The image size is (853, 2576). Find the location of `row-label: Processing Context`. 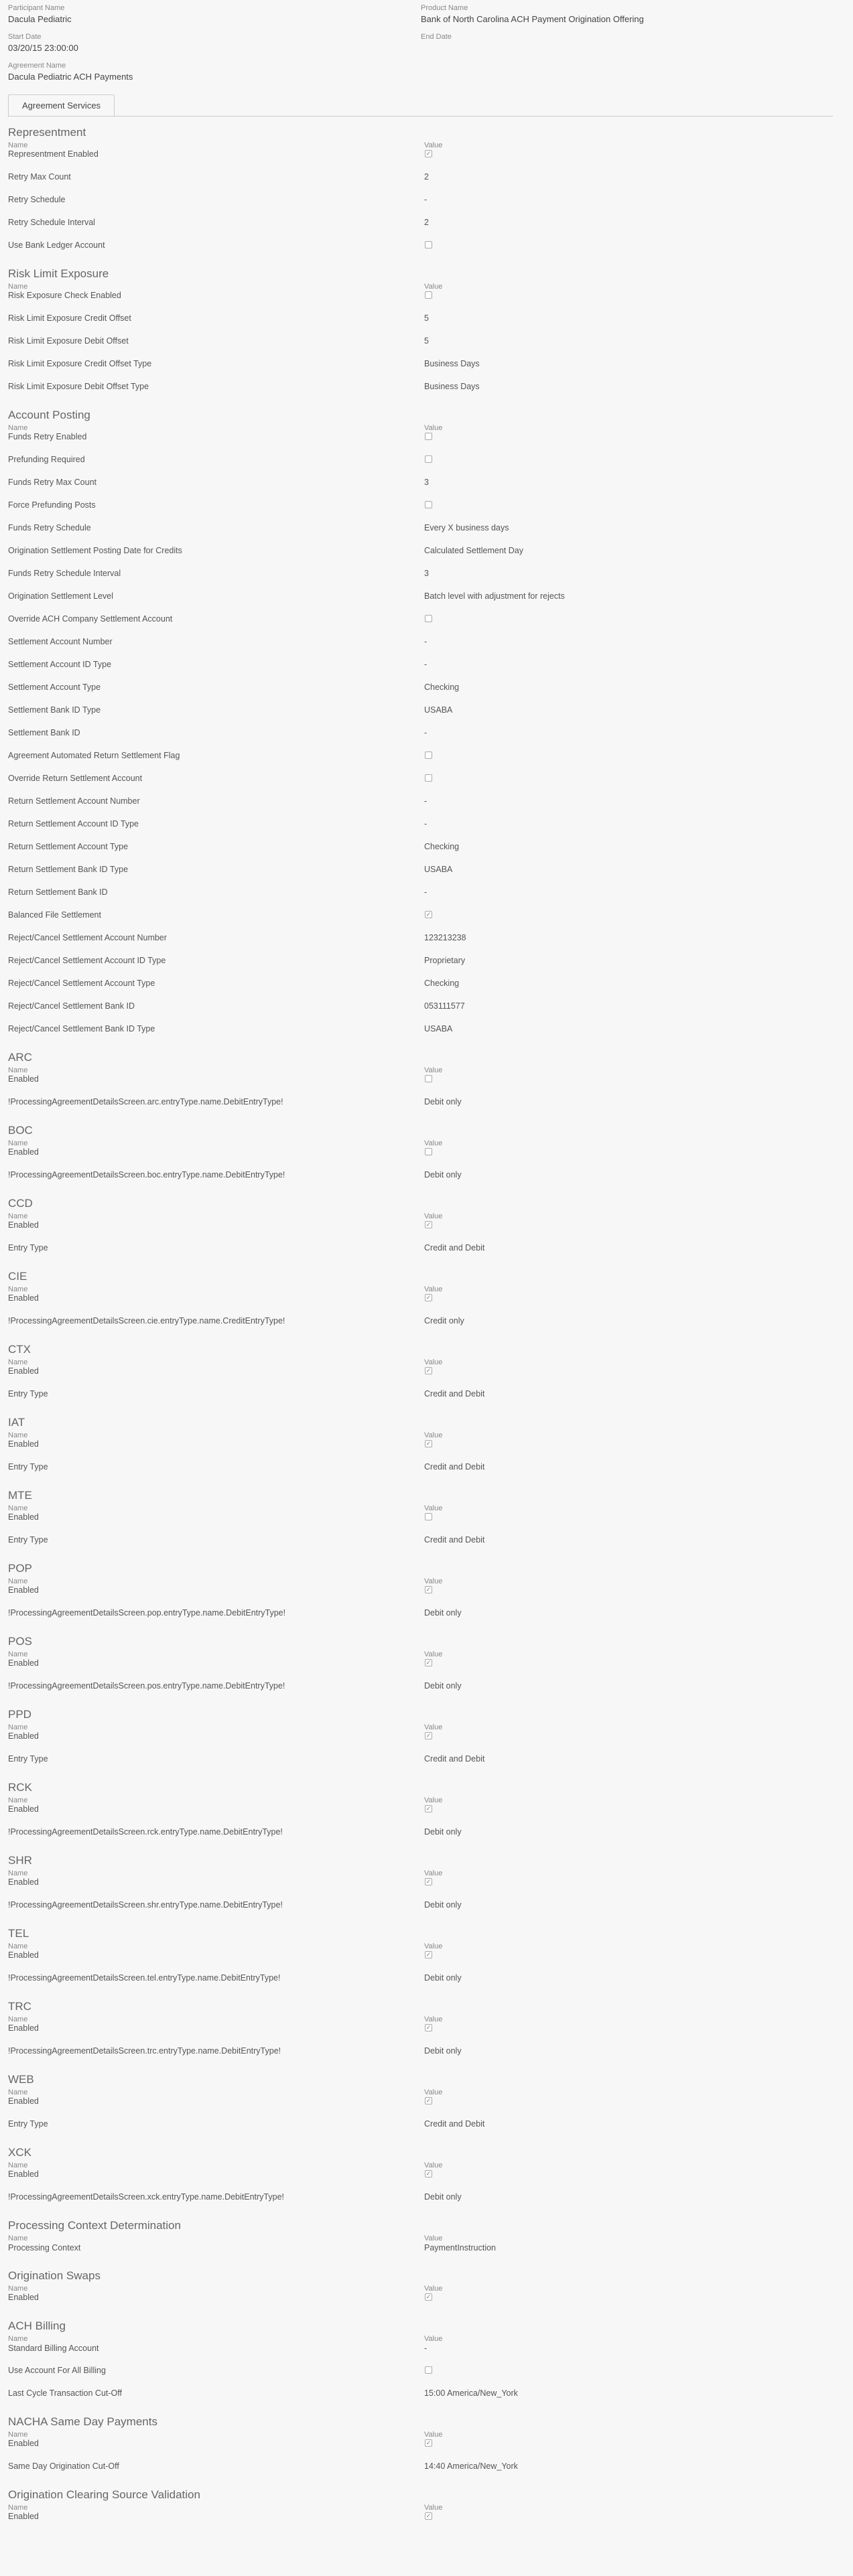

row-label: Processing Context is located at coordinates (44, 2247).